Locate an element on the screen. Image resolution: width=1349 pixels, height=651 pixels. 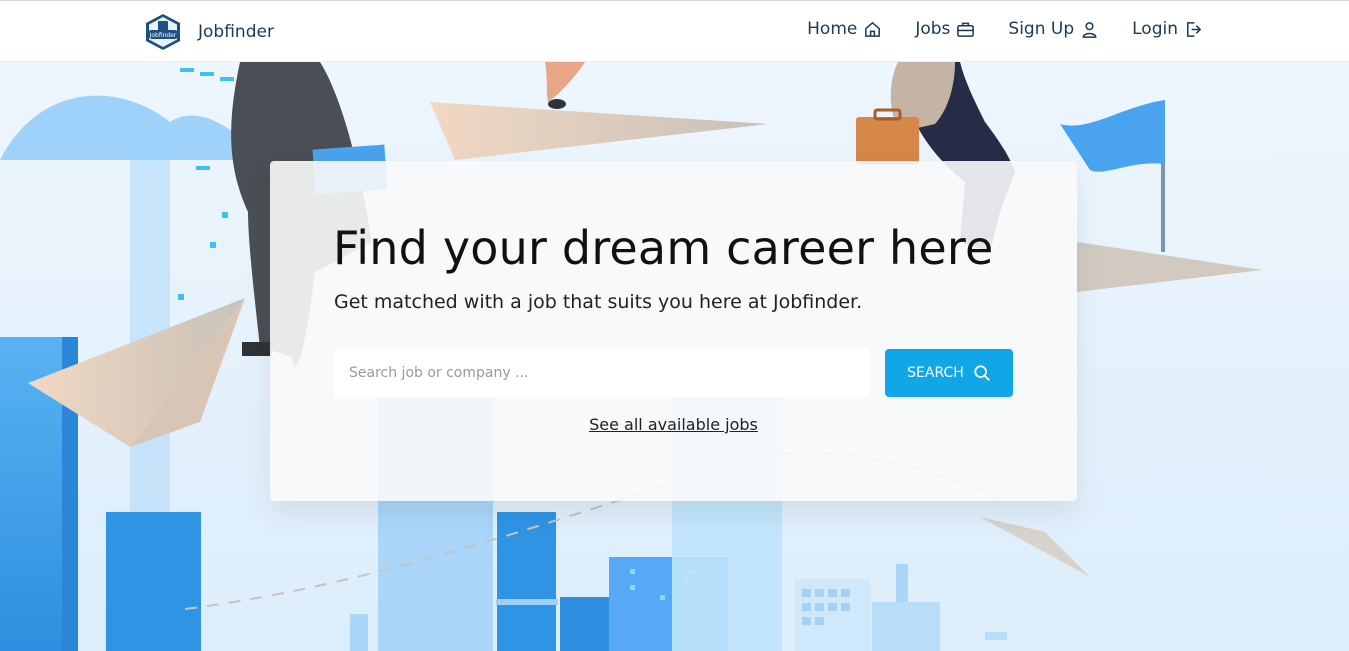
nav-signup-link: Sign Up is located at coordinates (1053, 29).